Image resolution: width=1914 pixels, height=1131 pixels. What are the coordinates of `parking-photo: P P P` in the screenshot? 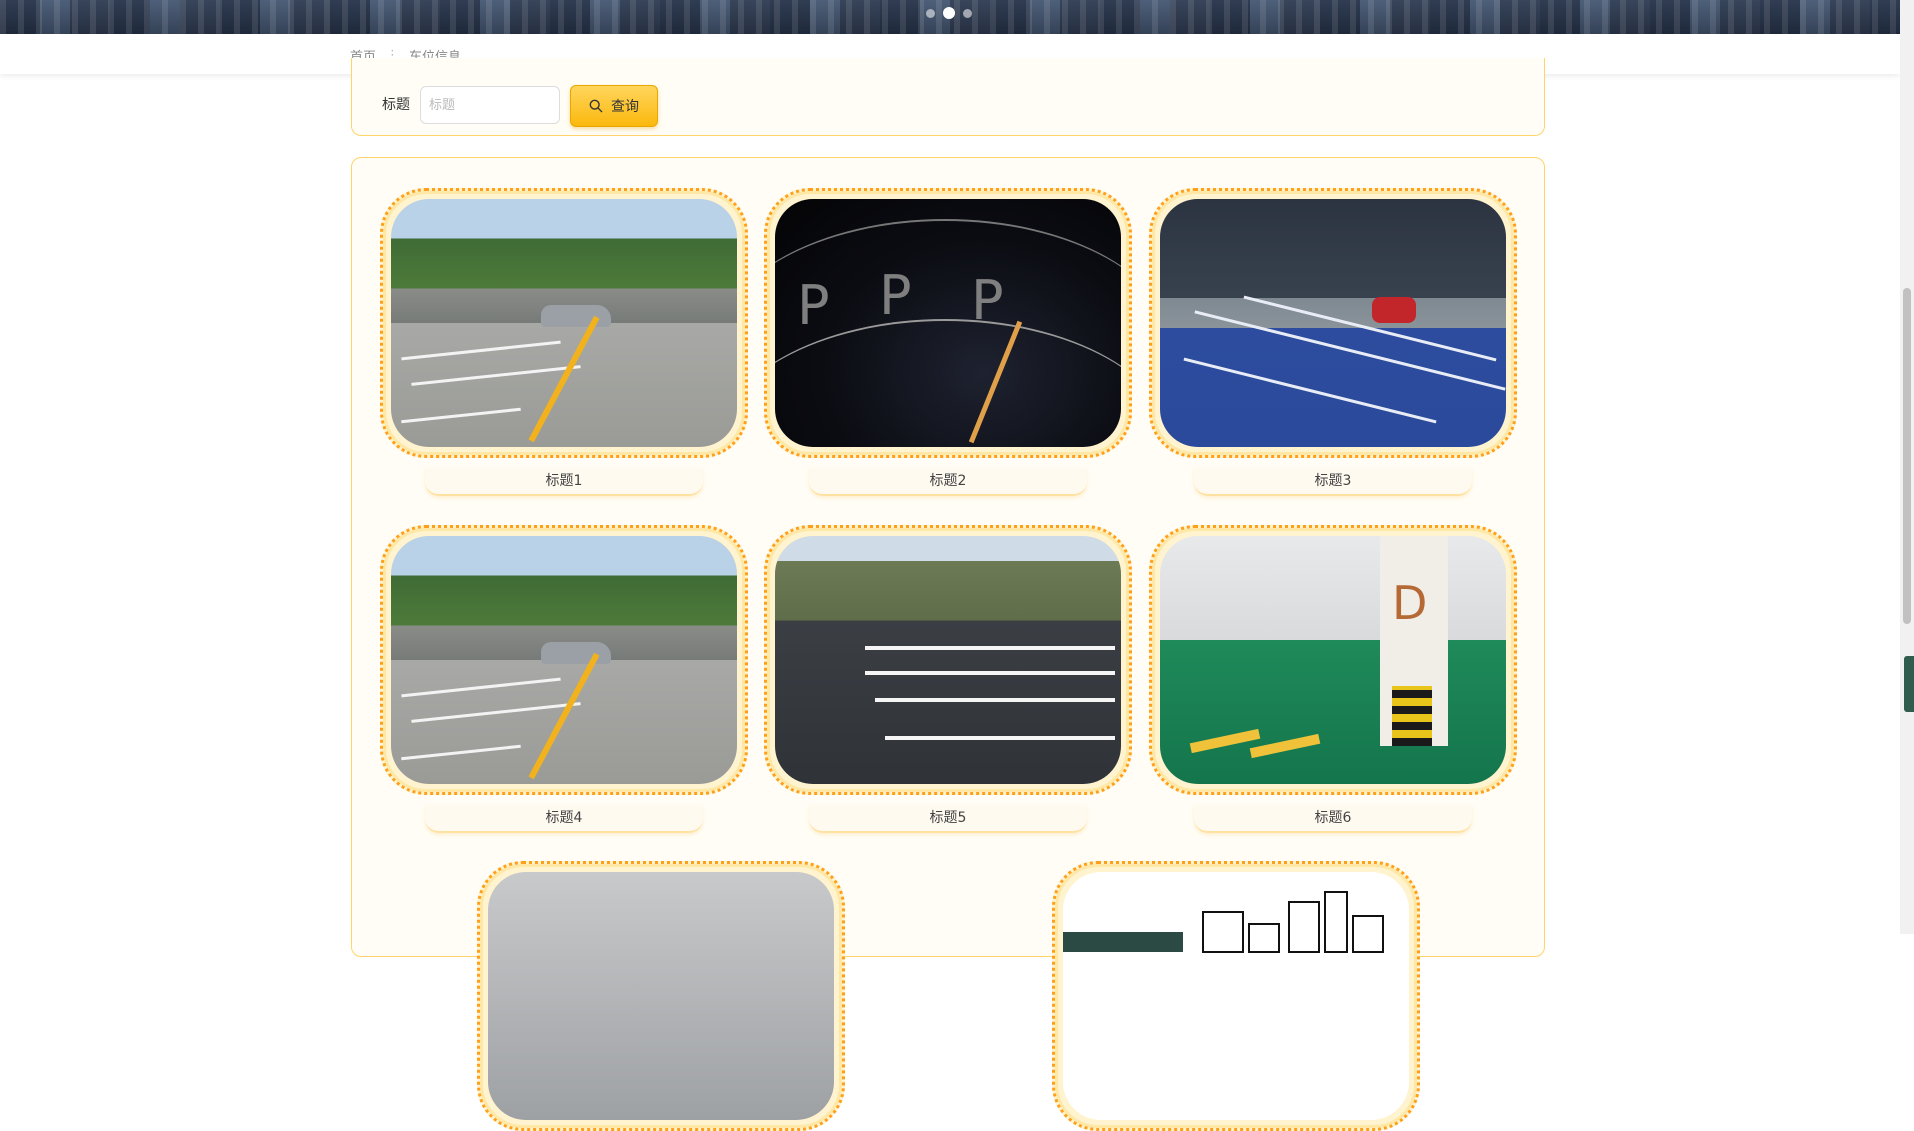 It's located at (948, 323).